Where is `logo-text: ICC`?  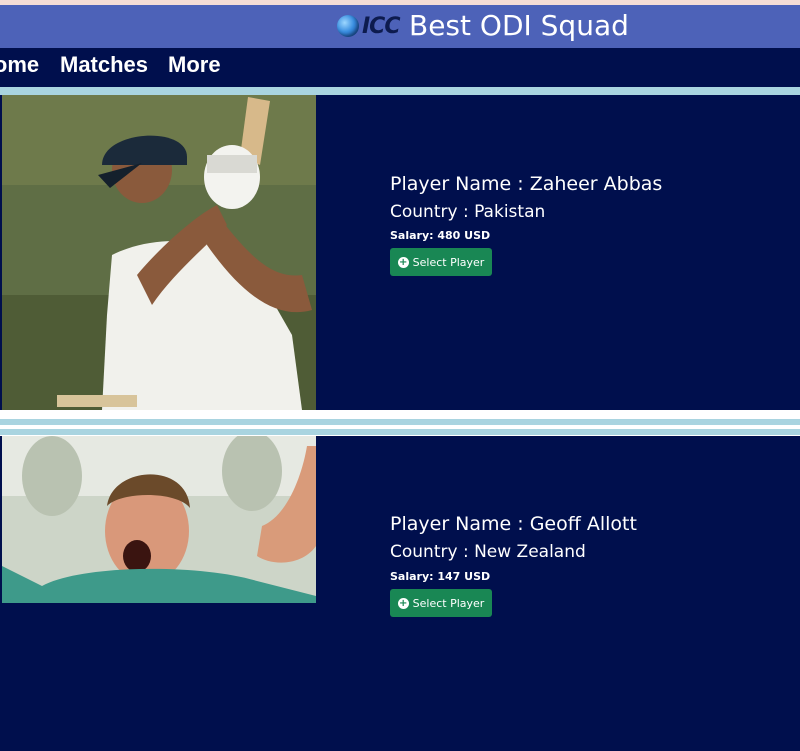 logo-text: ICC is located at coordinates (381, 26).